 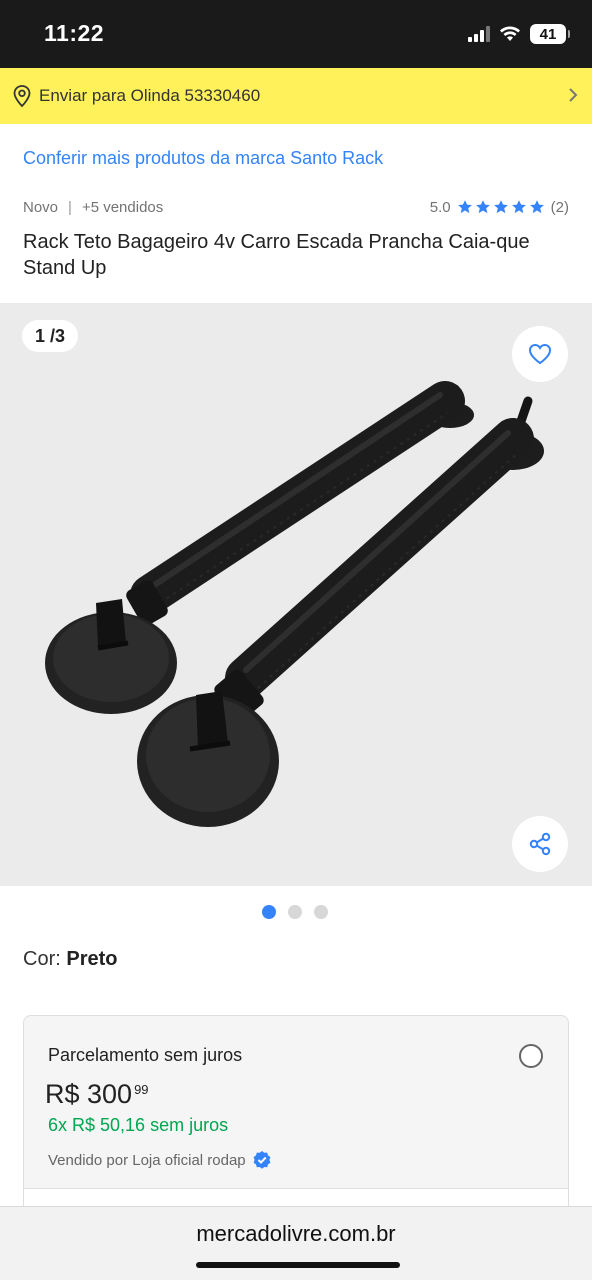 What do you see at coordinates (122, 207) in the screenshot?
I see `sold-count: +5 vendidos` at bounding box center [122, 207].